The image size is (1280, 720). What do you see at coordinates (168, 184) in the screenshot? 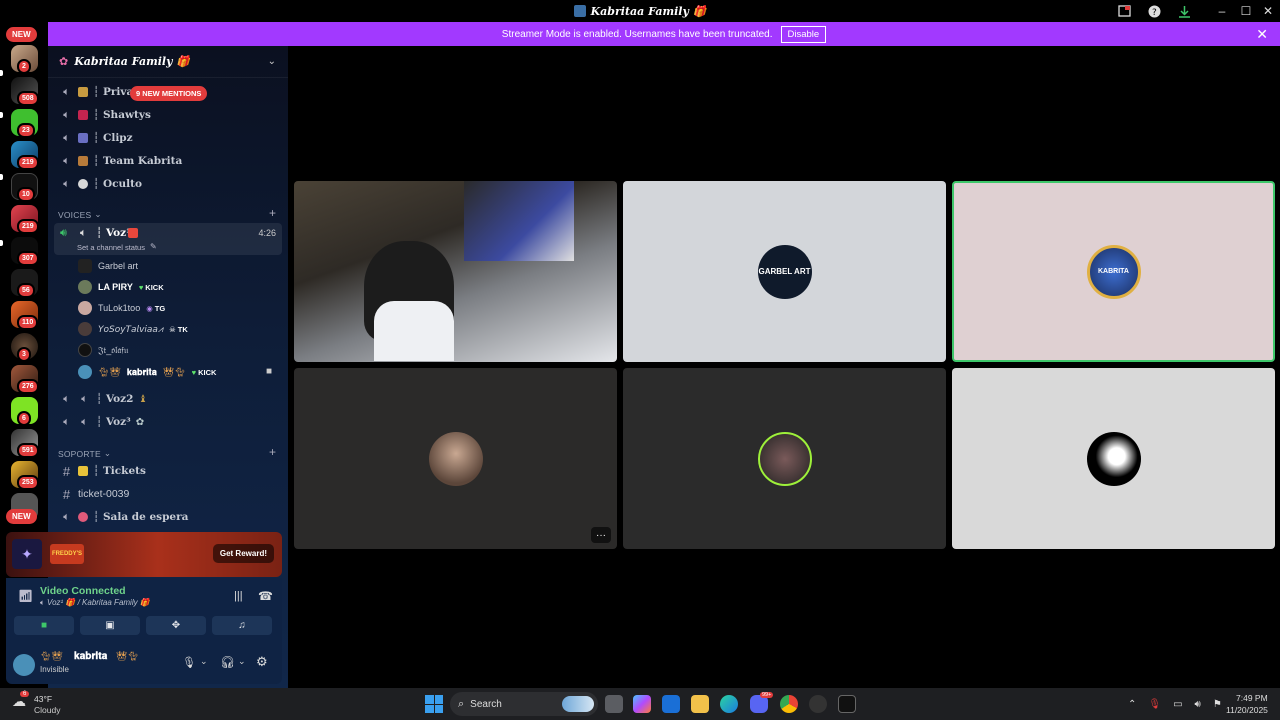
I see `channel-item: 🔈︎ ┆ Oculto` at bounding box center [168, 184].